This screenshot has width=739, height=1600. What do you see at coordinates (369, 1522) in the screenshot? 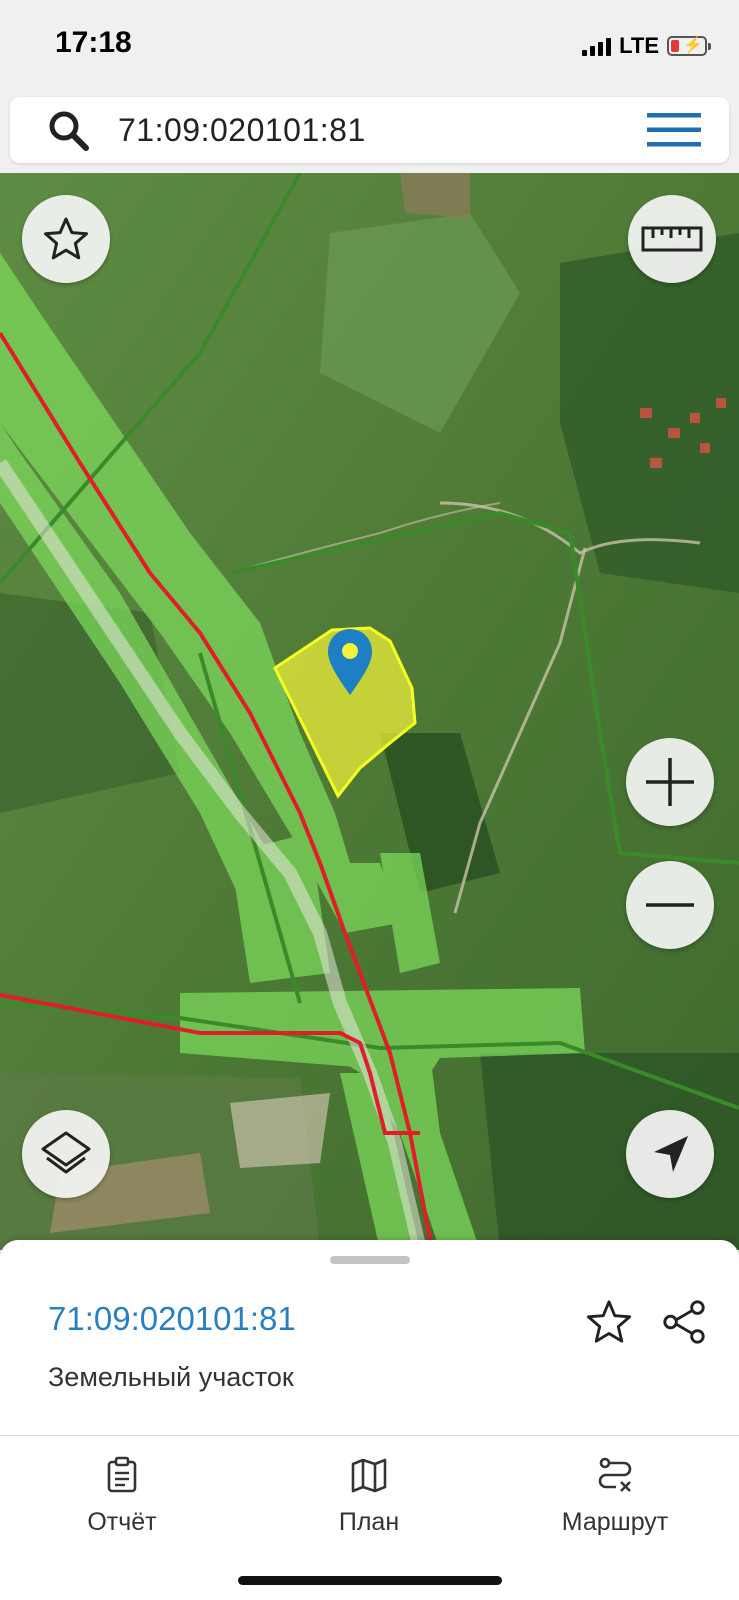
I see `tab-plan-label: План` at bounding box center [369, 1522].